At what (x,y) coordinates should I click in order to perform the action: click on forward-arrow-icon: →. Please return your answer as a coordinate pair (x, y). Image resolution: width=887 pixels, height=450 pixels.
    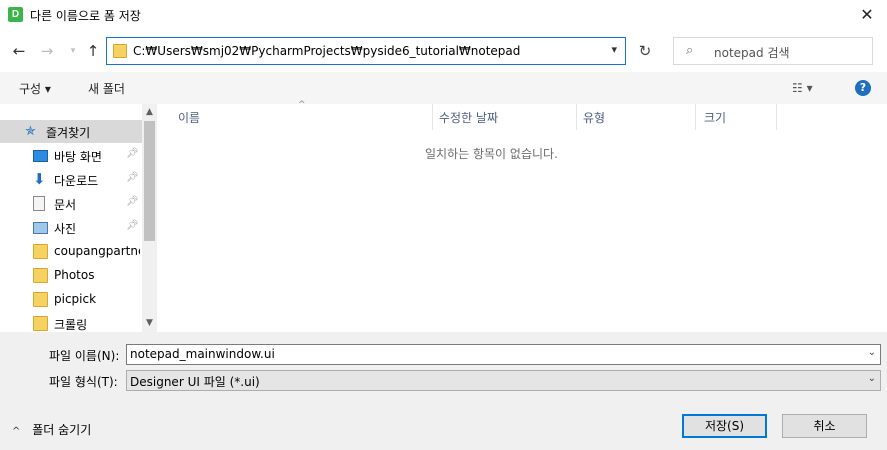
    Looking at the image, I should click on (47, 51).